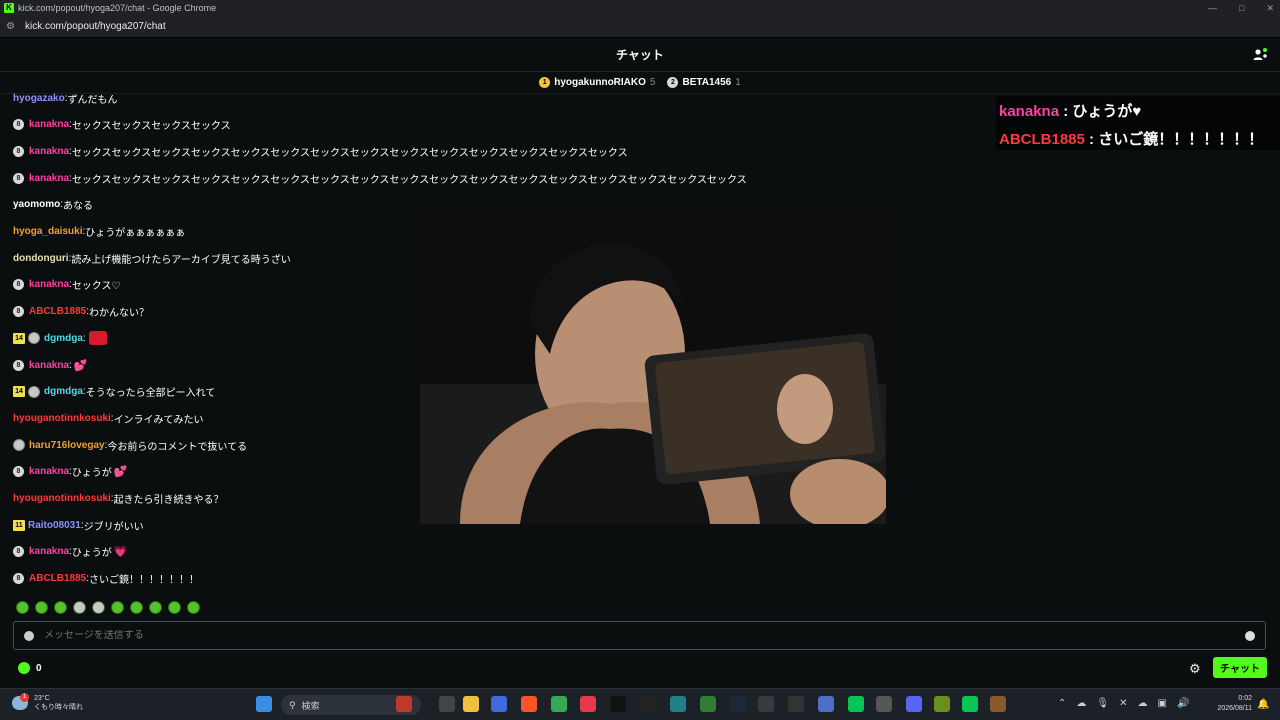  What do you see at coordinates (1195, 669) in the screenshot?
I see `chat-settings-icon: ⚙` at bounding box center [1195, 669].